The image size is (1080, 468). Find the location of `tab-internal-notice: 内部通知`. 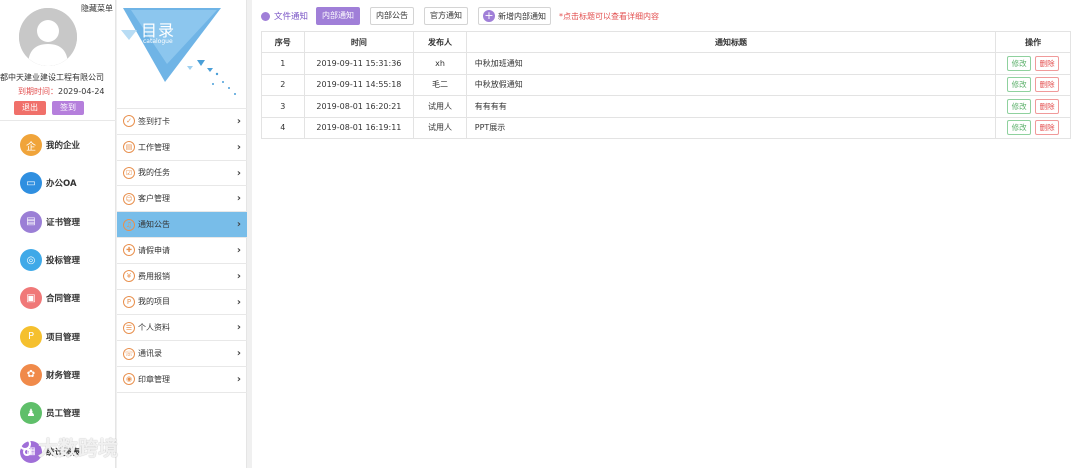

tab-internal-notice: 内部通知 is located at coordinates (338, 16).